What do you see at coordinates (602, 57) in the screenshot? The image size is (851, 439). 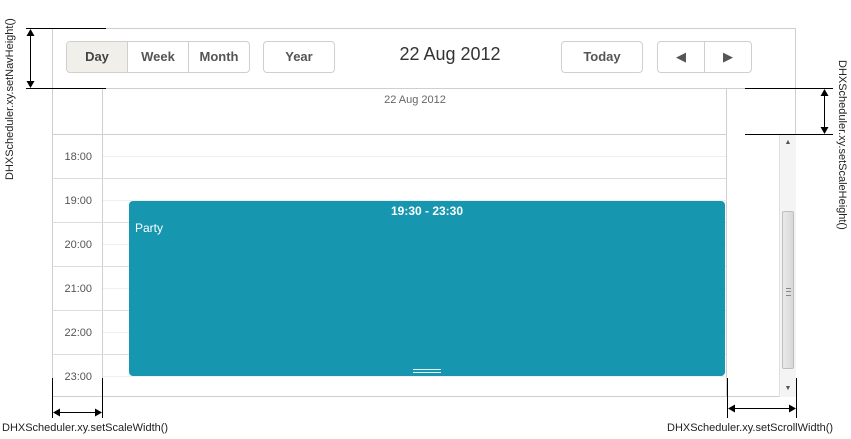 I see `today-button: Today` at bounding box center [602, 57].